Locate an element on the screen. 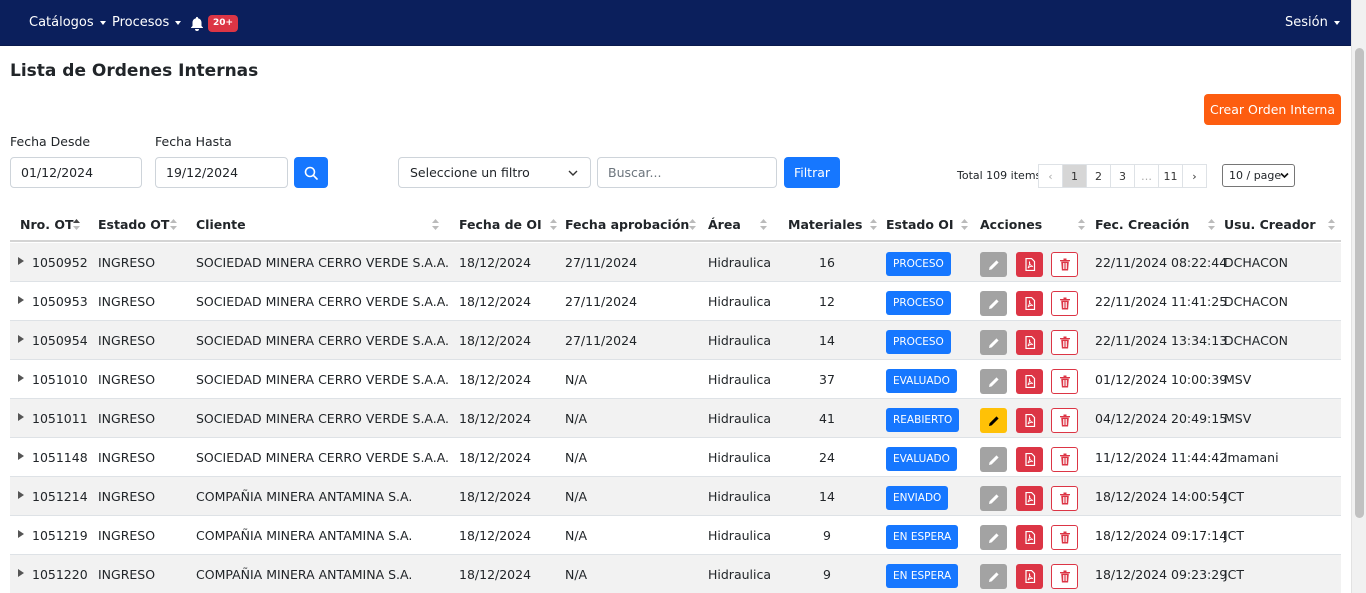 Image resolution: width=1366 pixels, height=593 pixels. column-header: Fecha aprobación is located at coordinates (627, 224).